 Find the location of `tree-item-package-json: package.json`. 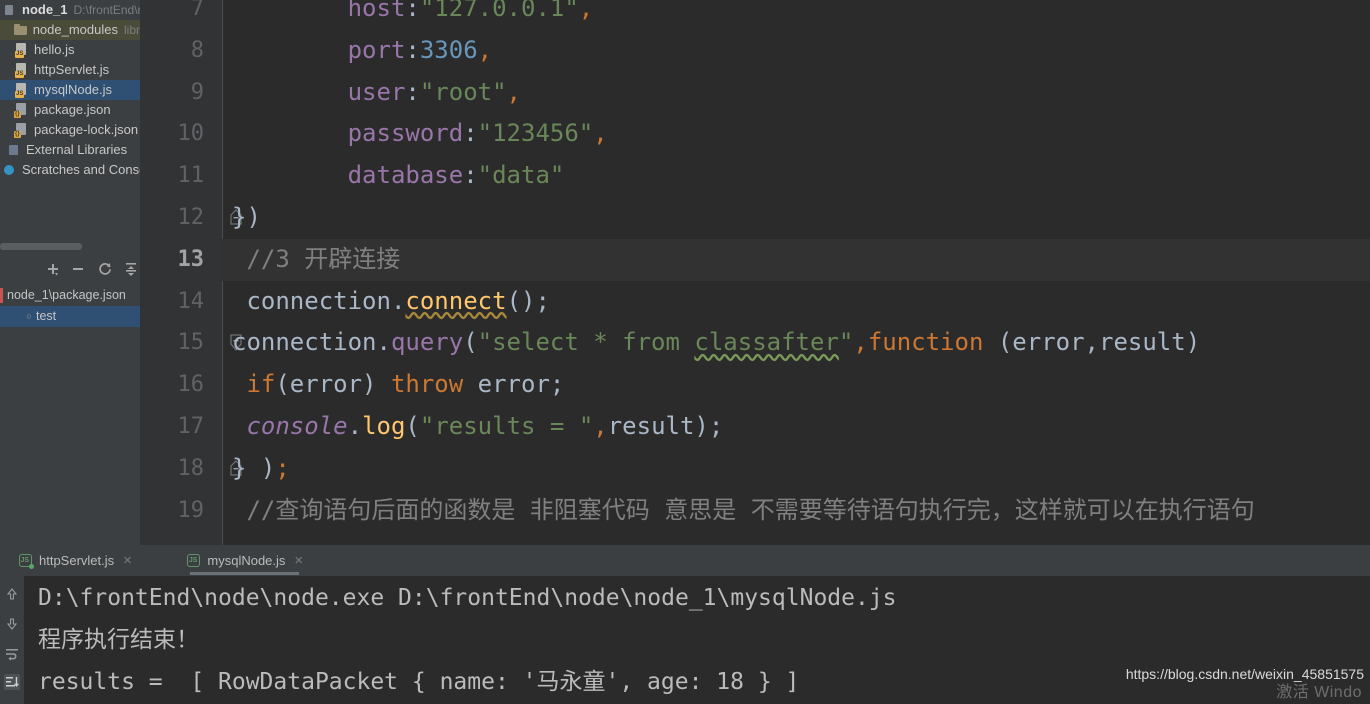

tree-item-package-json: package.json is located at coordinates (70, 110).